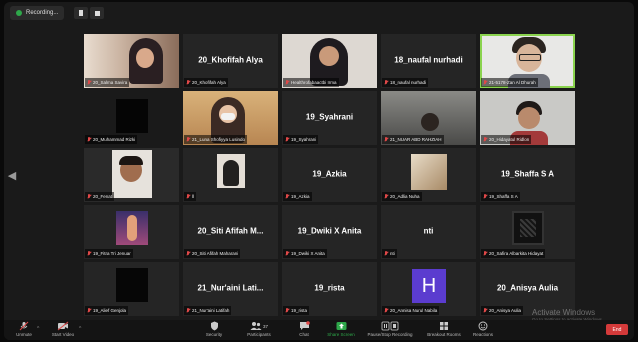  I want to click on participant-tile-active-speaker: 21-5178-Zan Al Dhurah, so click(527, 61).